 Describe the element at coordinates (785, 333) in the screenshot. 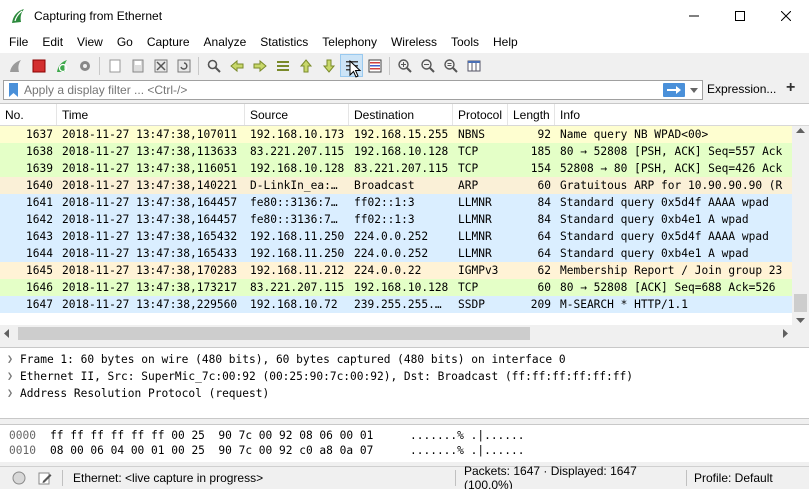

I see `scroll-right-icon` at that location.